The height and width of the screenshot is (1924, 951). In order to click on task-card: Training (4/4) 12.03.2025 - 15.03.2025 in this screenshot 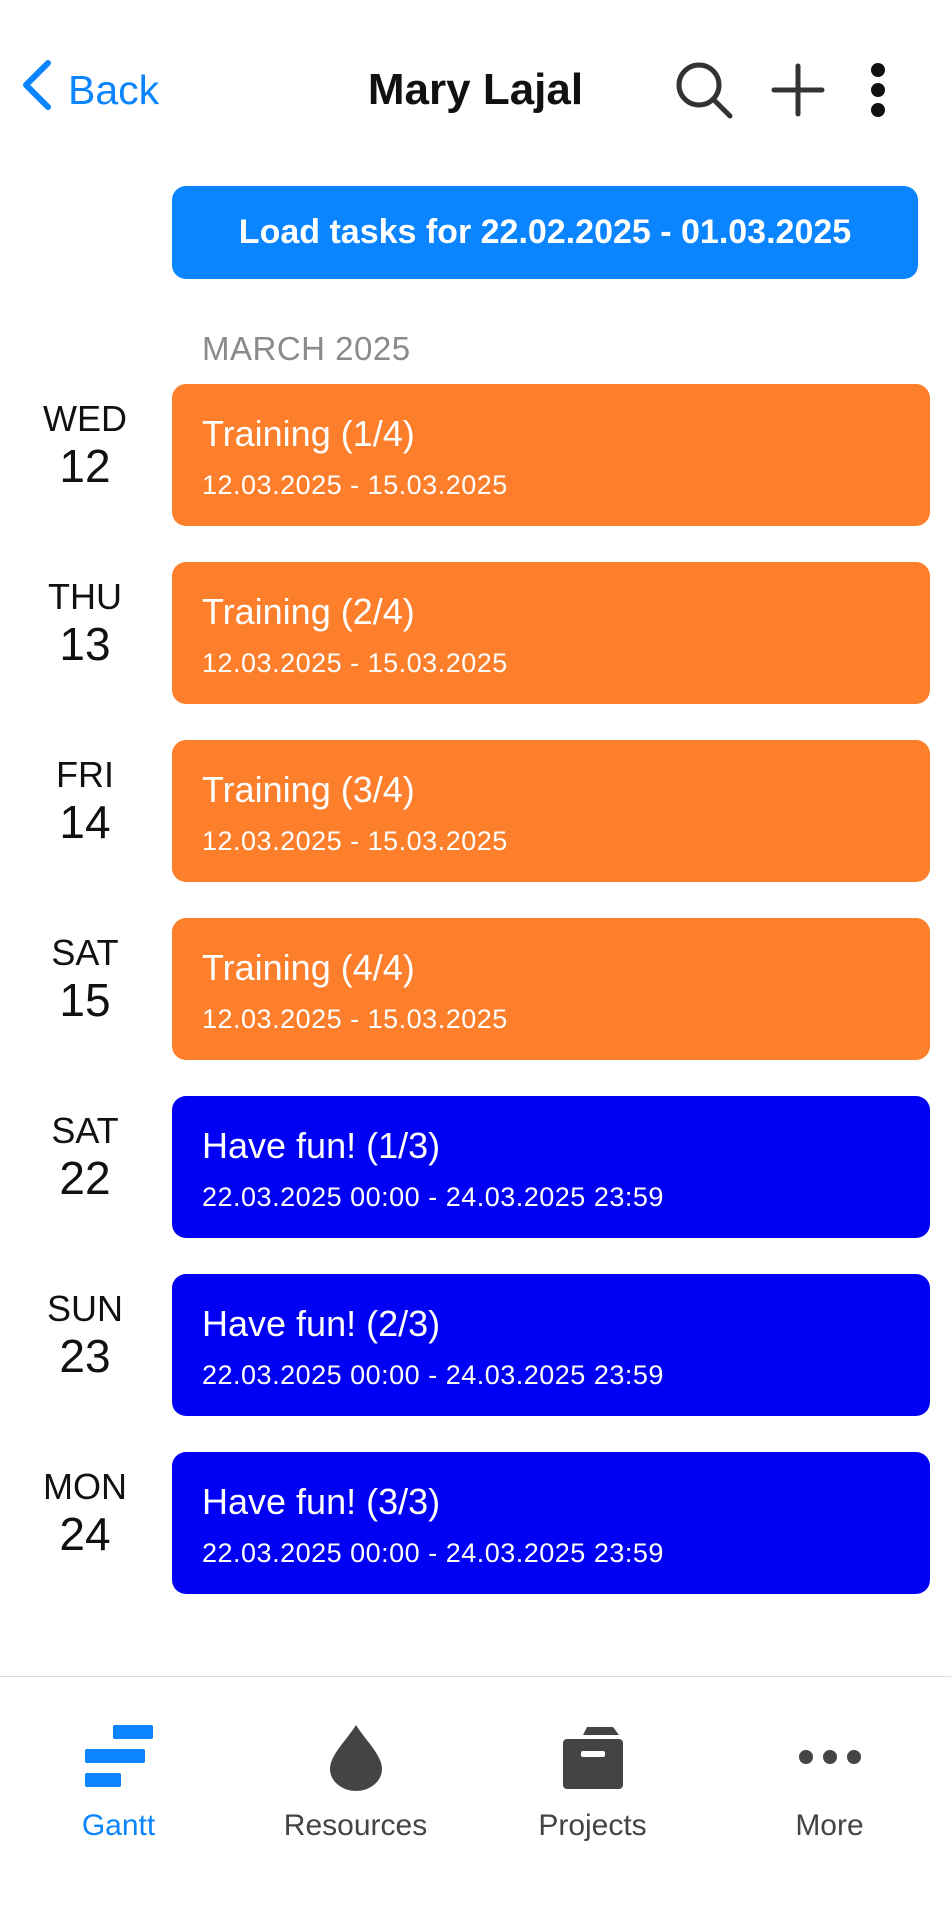, I will do `click(551, 989)`.